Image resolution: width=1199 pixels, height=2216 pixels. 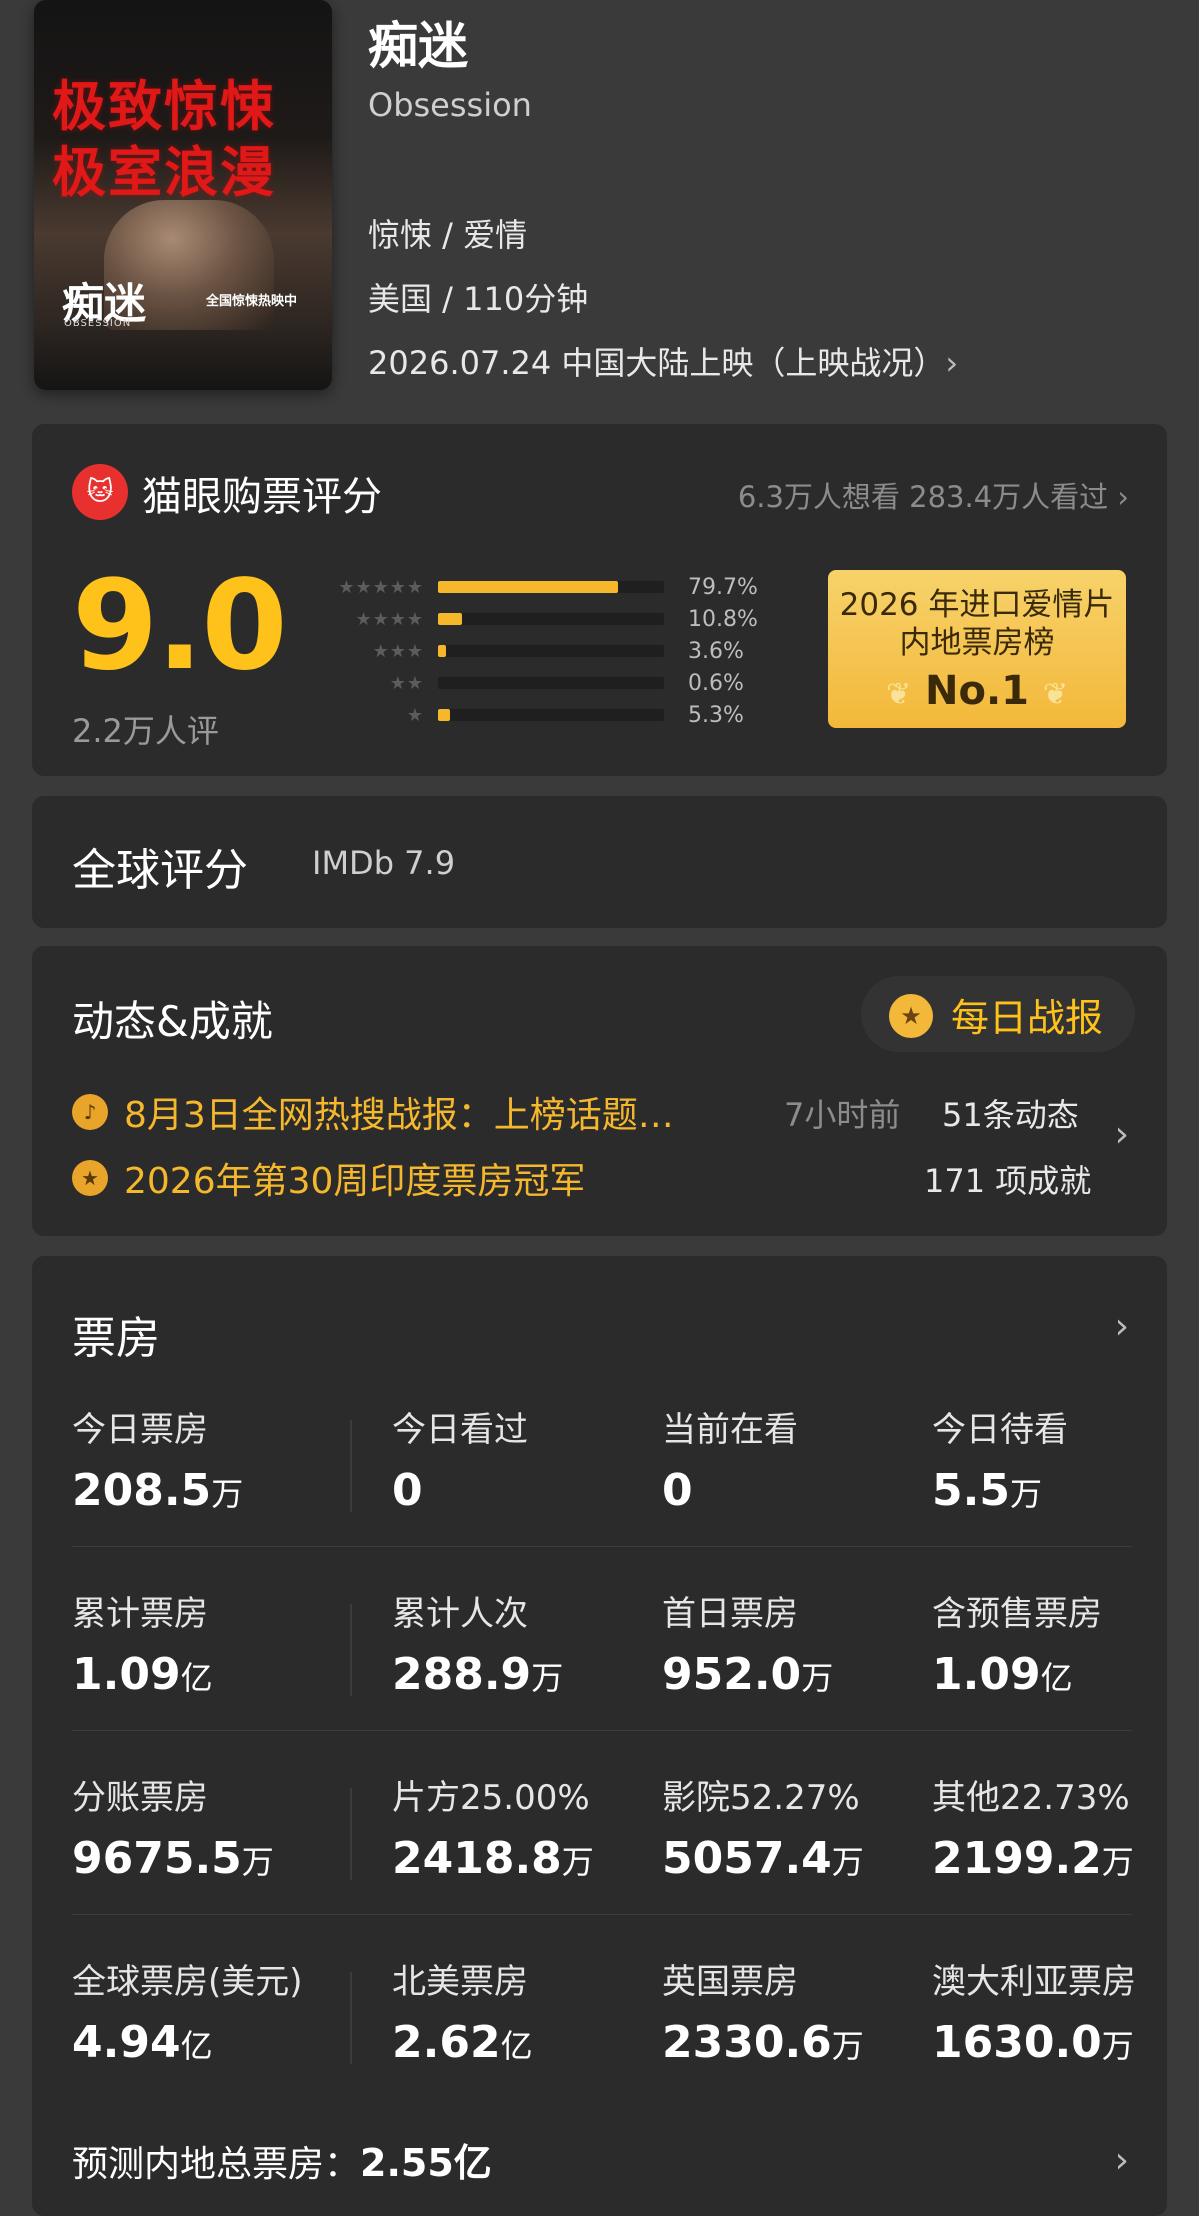 What do you see at coordinates (164, 172) in the screenshot?
I see `poster-tagline-2: 极室浪漫` at bounding box center [164, 172].